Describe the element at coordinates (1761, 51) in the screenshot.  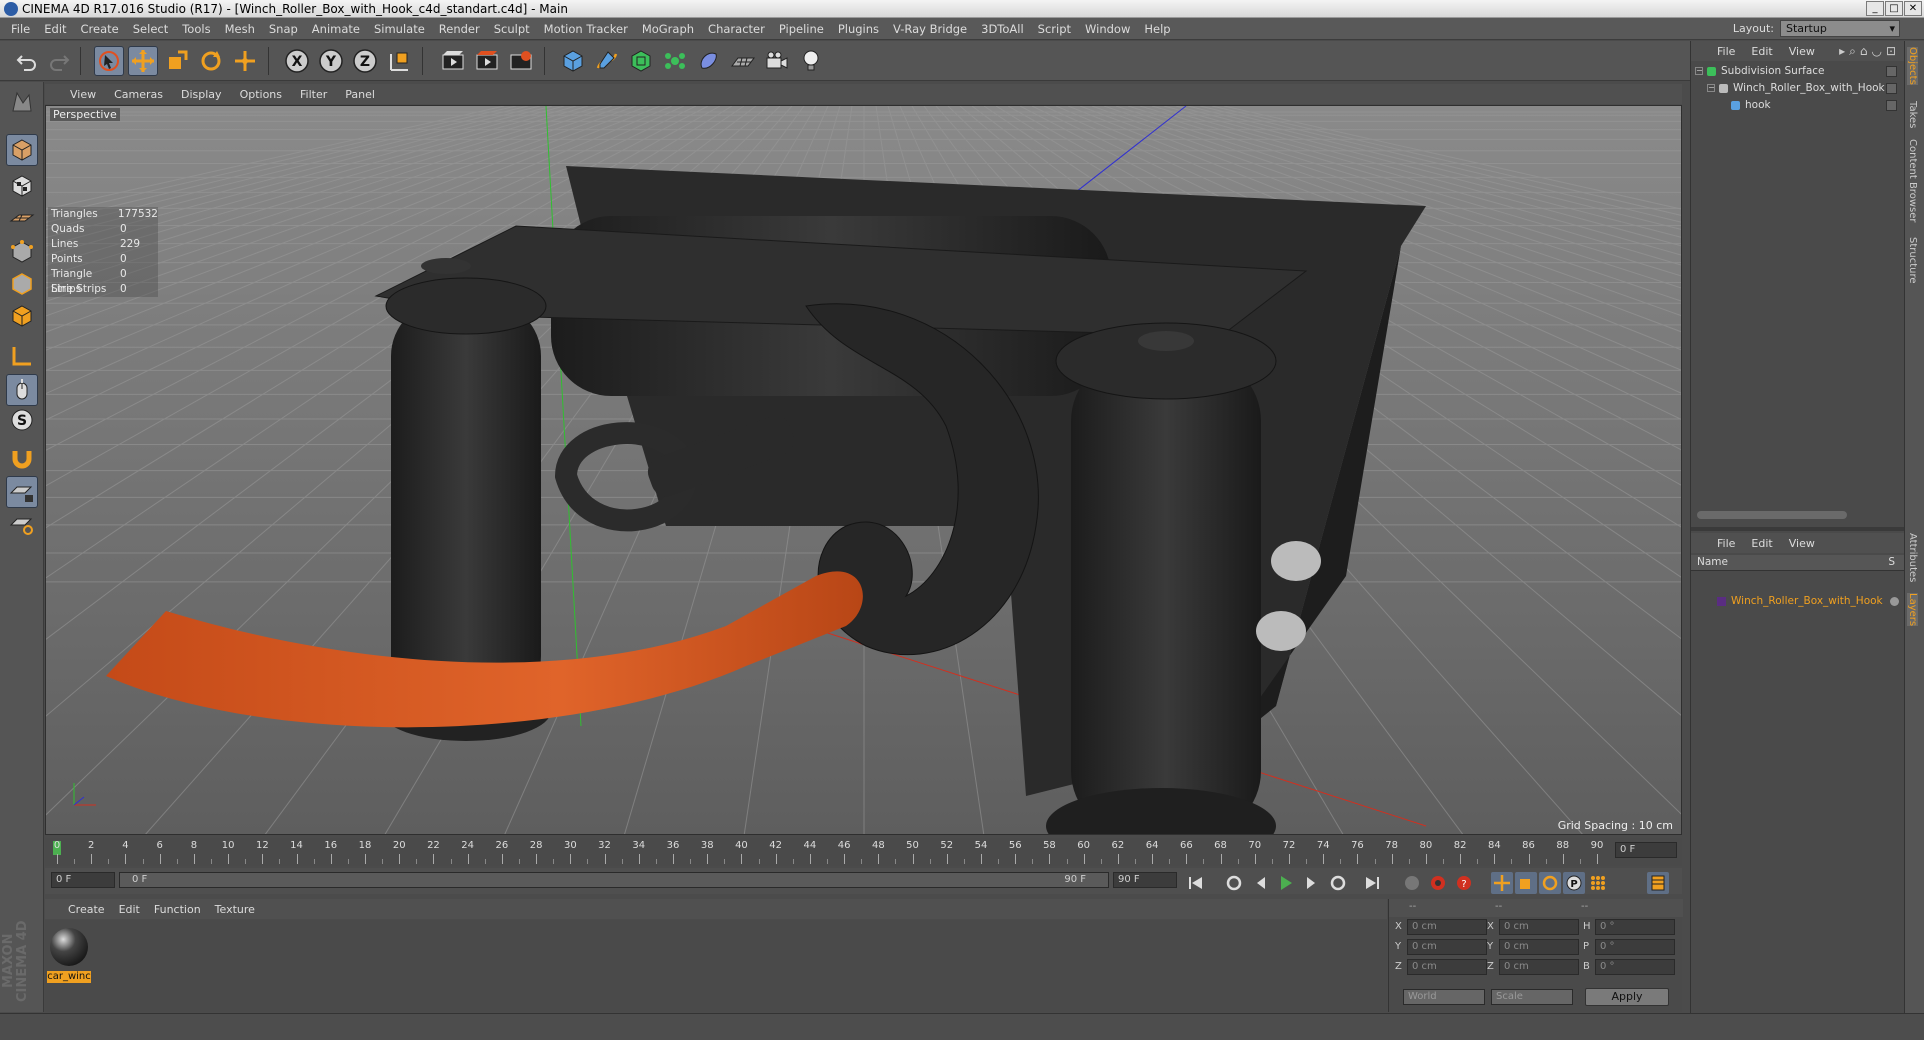
I see `object-menu-edit: Edit` at that location.